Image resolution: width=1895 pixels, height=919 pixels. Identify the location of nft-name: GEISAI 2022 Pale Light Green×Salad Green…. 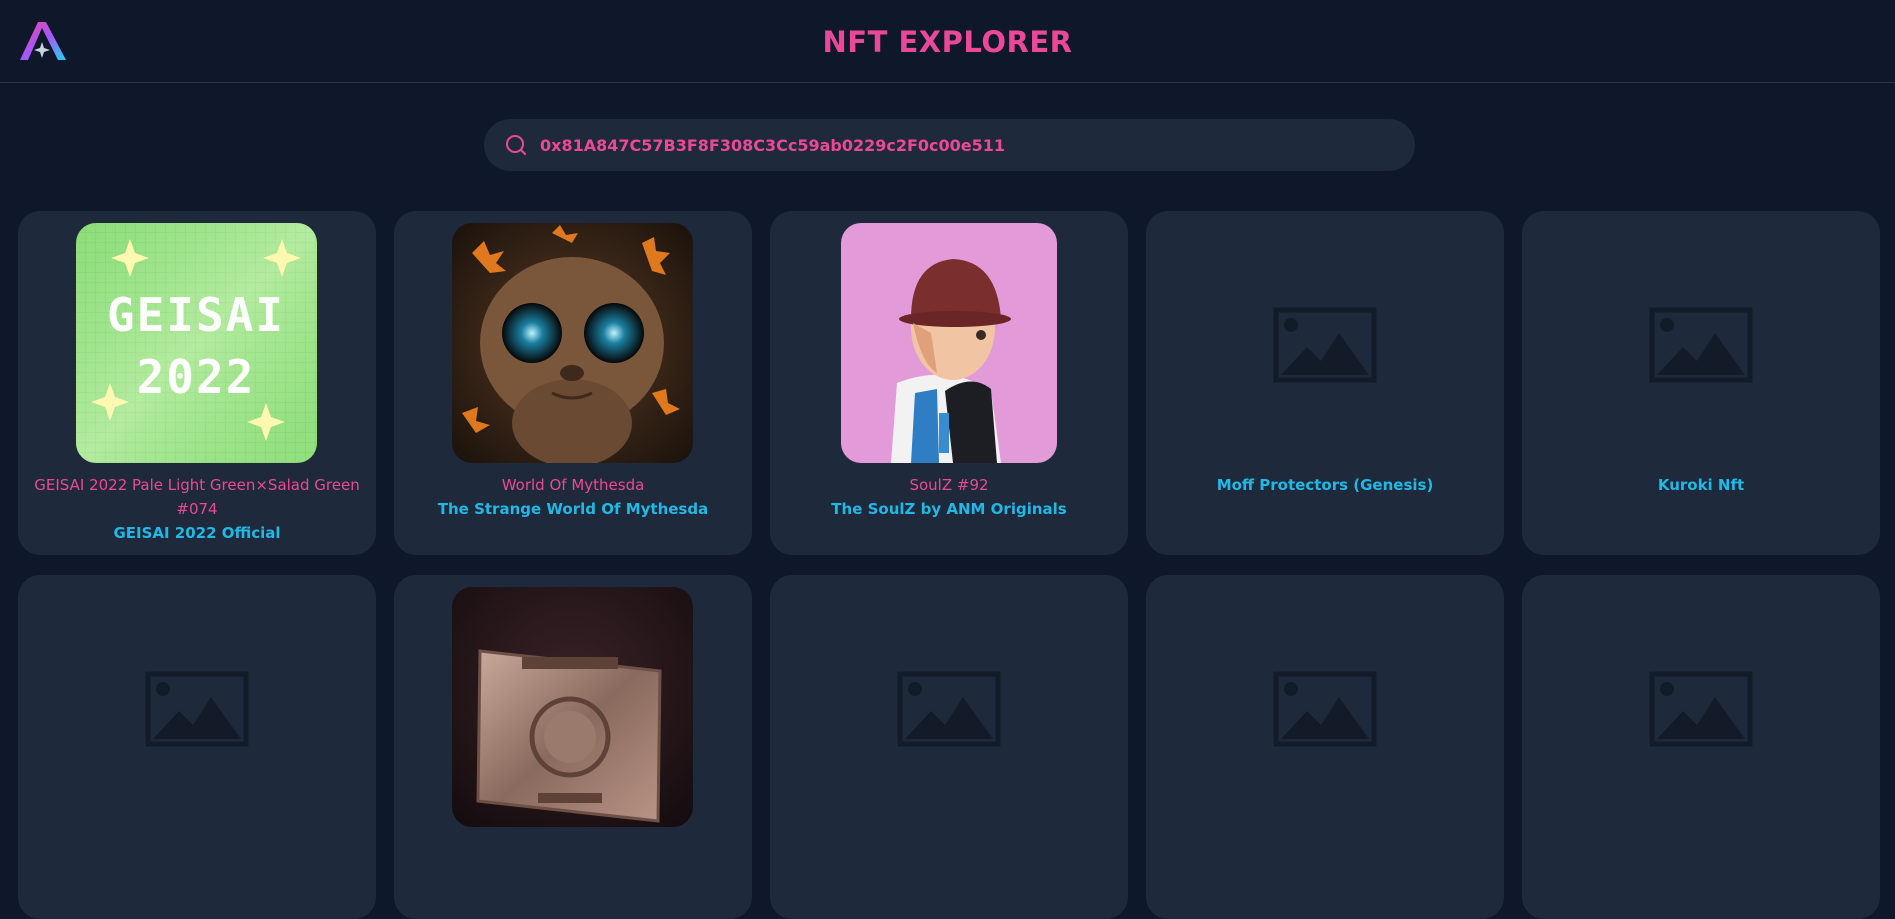
(197, 509).